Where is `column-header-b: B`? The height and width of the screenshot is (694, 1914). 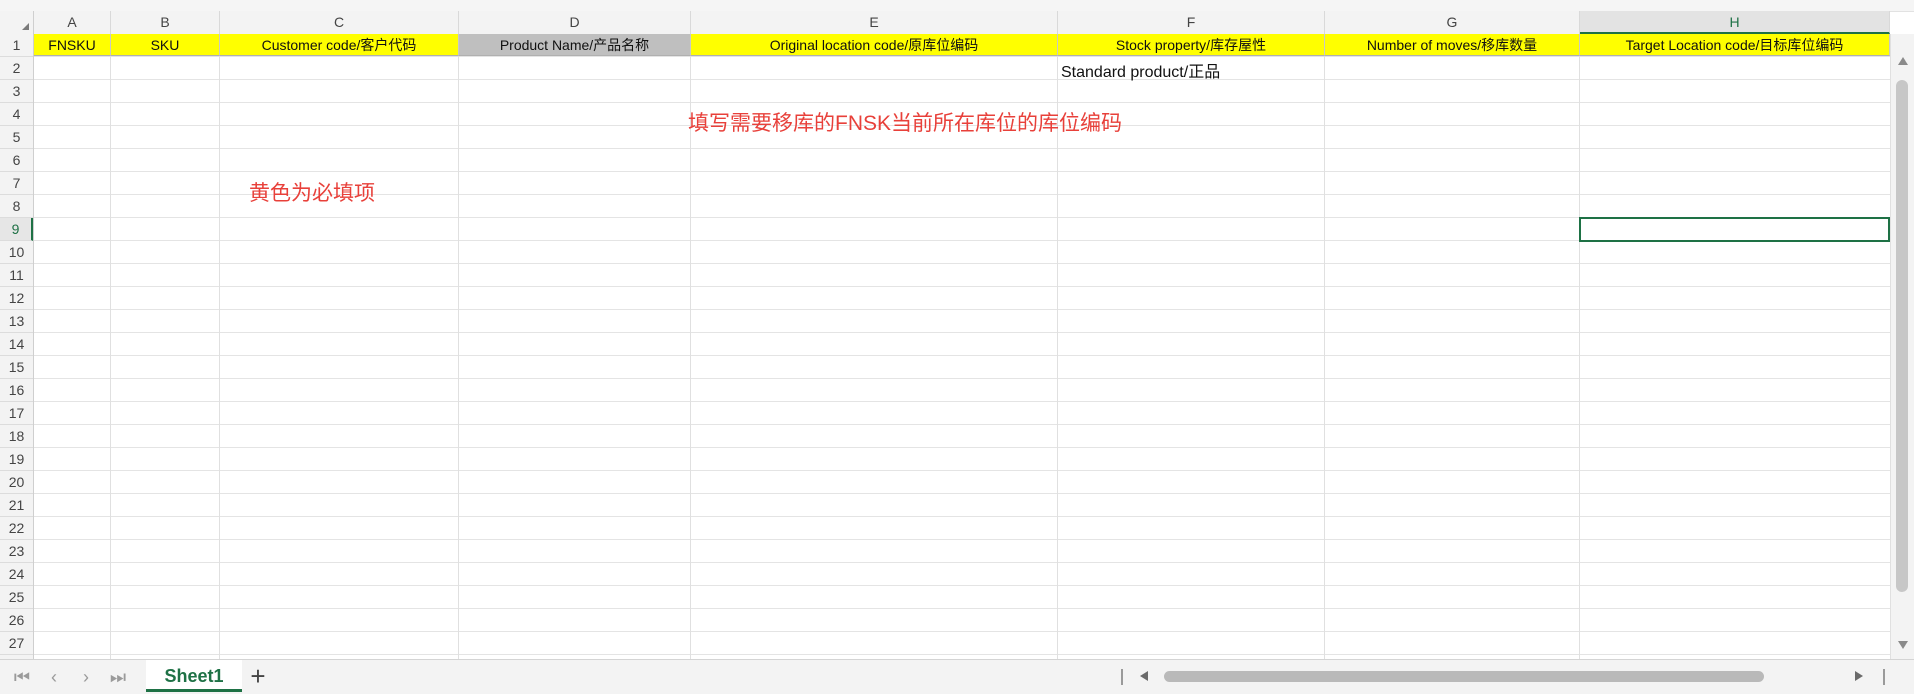 column-header-b: B is located at coordinates (165, 22).